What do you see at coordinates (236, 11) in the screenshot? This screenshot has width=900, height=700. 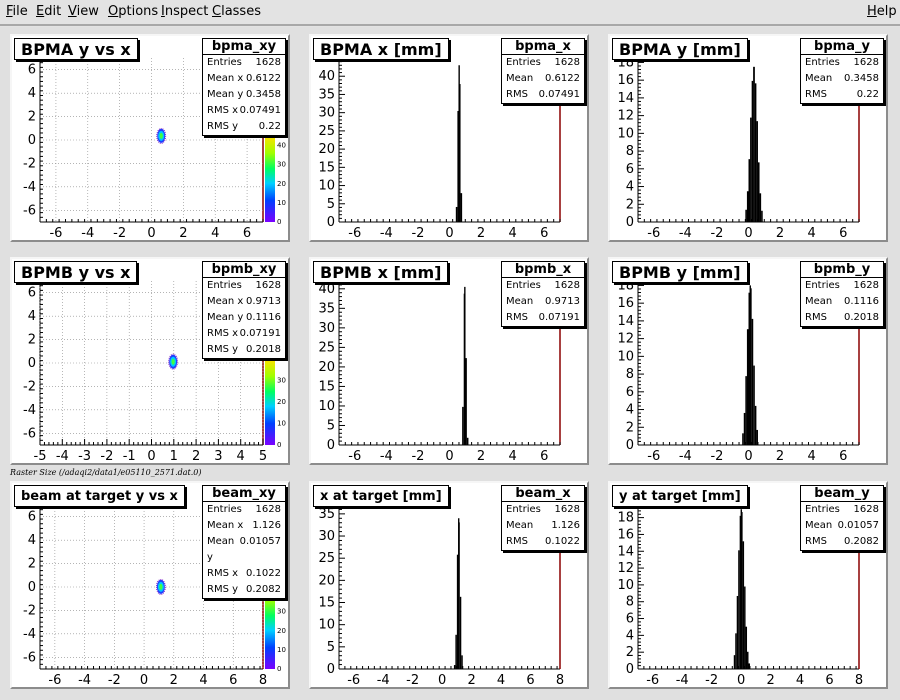 I see `menu-classes: Classes` at bounding box center [236, 11].